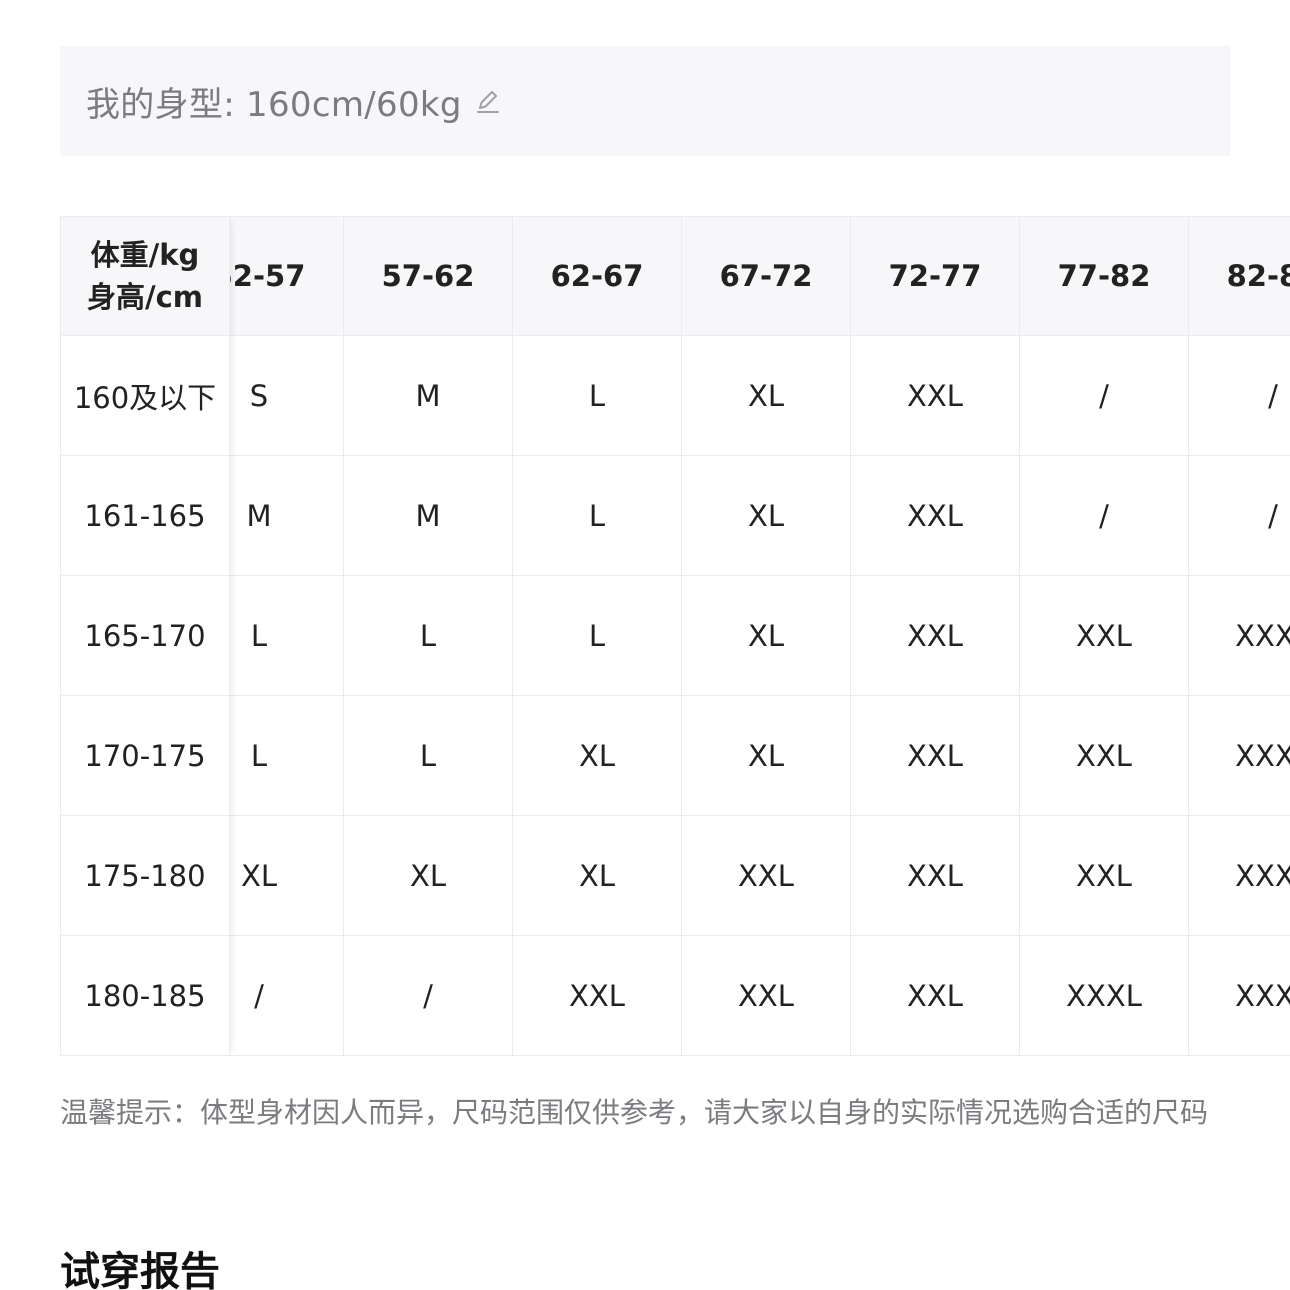  I want to click on body-profile-label: 我的身型: 160cm/60kg, so click(274, 104).